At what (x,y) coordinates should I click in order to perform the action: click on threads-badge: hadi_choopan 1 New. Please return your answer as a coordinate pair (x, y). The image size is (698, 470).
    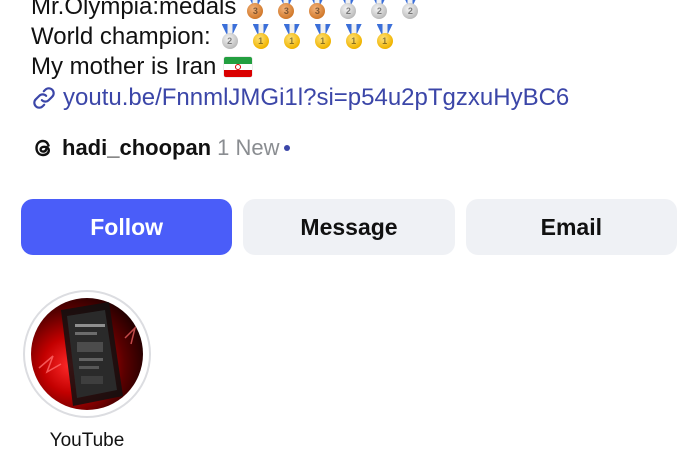
    Looking at the image, I should click on (161, 148).